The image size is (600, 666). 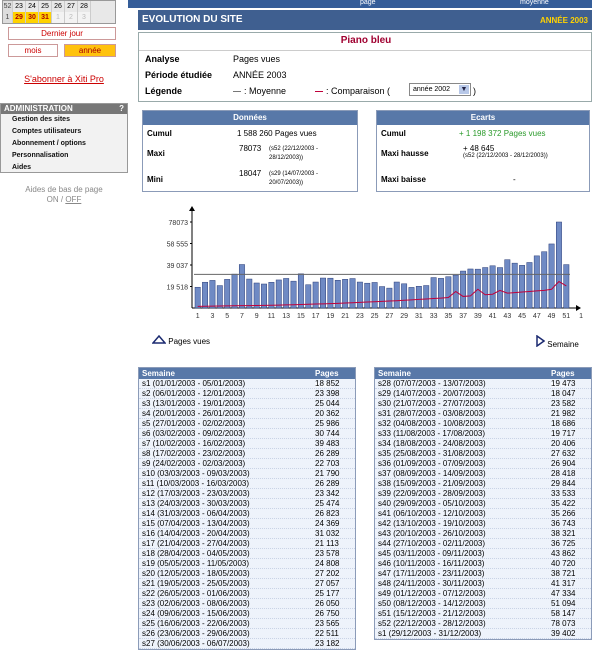 What do you see at coordinates (563, 20) in the screenshot?
I see `period-label: ANNÉE 2003` at bounding box center [563, 20].